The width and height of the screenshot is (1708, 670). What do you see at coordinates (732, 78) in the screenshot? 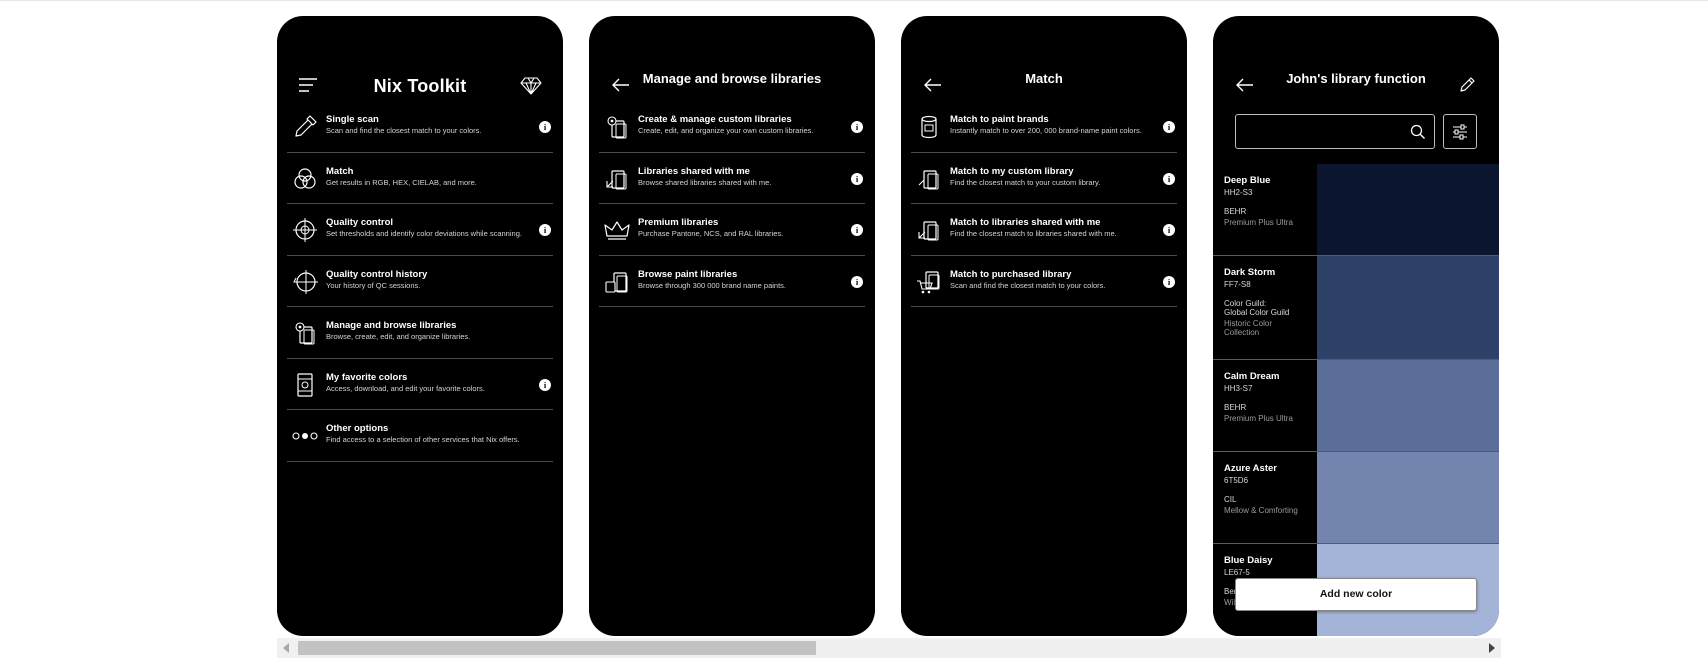
I see `page-title: Manage and browse libraries` at bounding box center [732, 78].